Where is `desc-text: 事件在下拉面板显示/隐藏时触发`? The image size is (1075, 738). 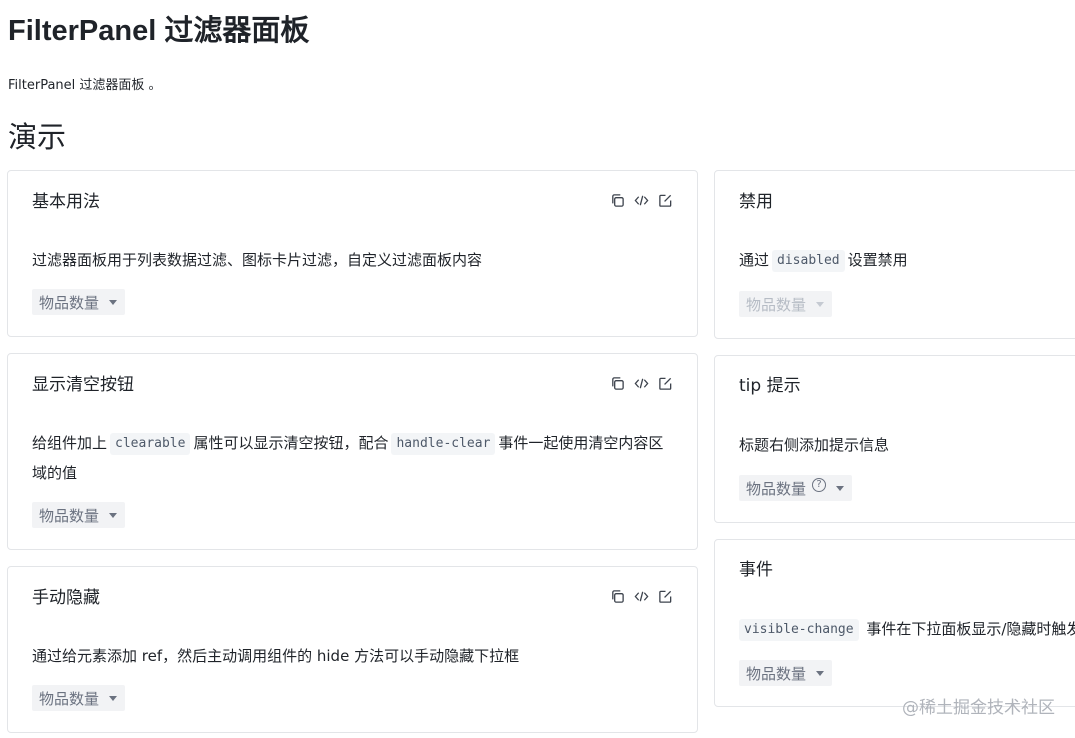
desc-text: 事件在下拉面板显示/隐藏时触发 is located at coordinates (970, 629).